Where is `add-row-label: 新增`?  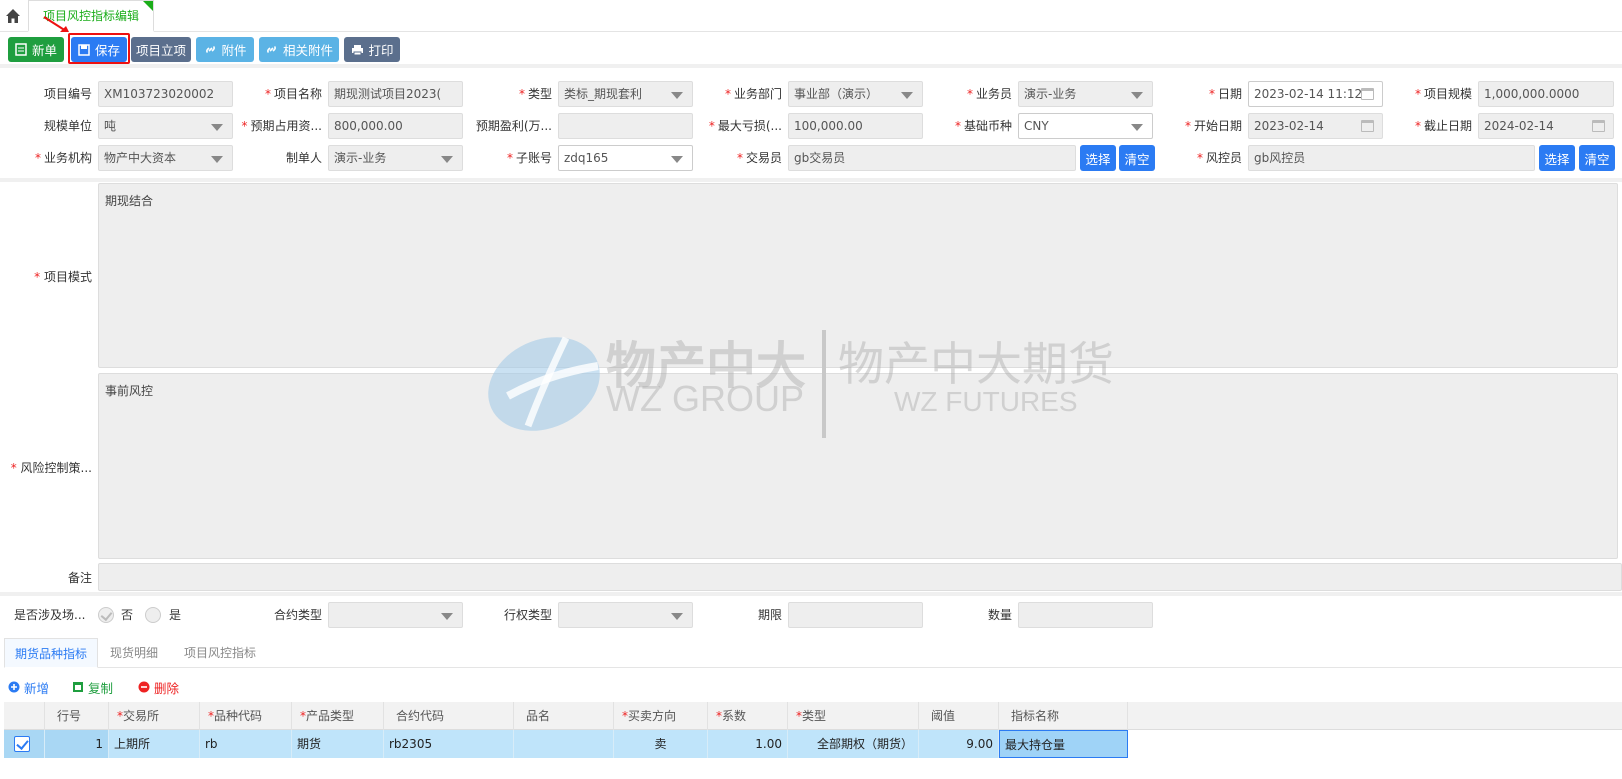 add-row-label: 新增 is located at coordinates (37, 688).